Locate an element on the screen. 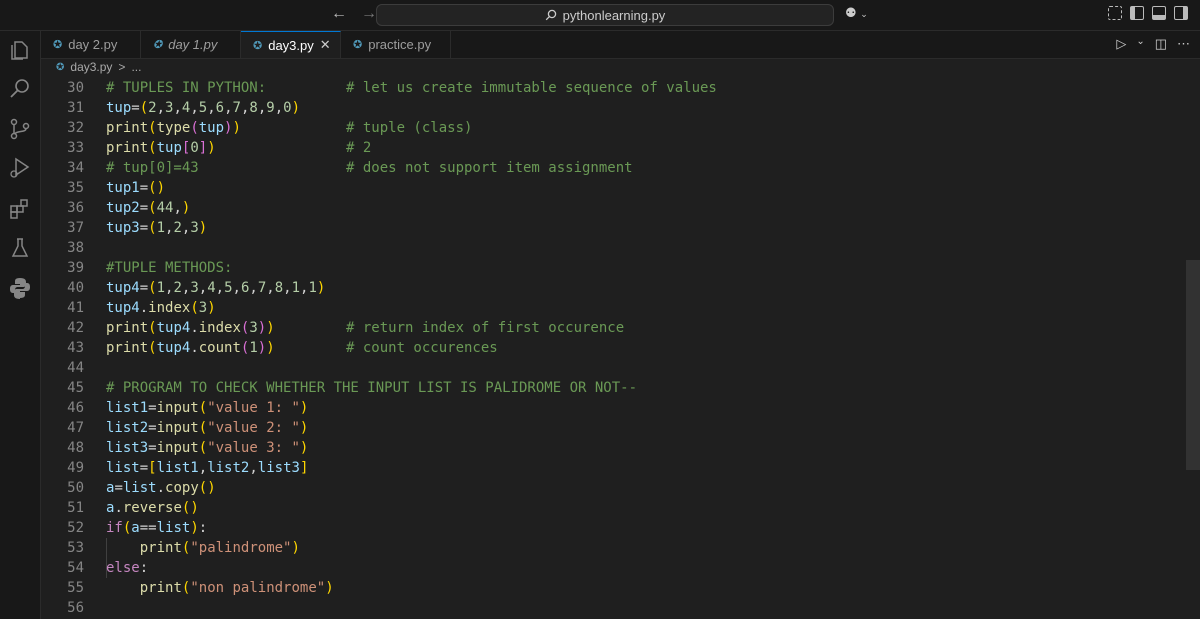  tab-label: day 2.py is located at coordinates (93, 44).